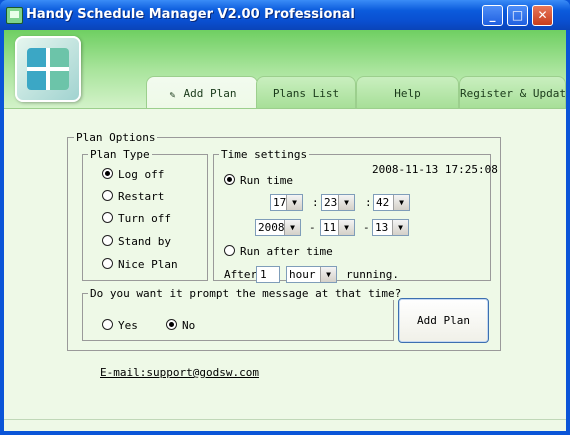 Image resolution: width=570 pixels, height=435 pixels. I want to click on time-settings-legend: Time settings, so click(264, 154).